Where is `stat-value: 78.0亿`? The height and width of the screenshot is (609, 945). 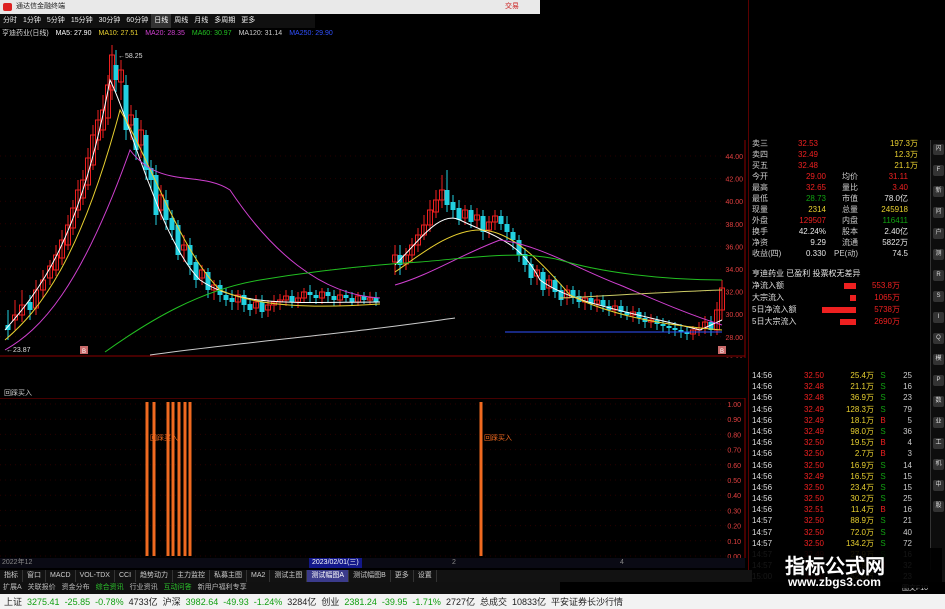 stat-value: 78.0亿 is located at coordinates (896, 198).